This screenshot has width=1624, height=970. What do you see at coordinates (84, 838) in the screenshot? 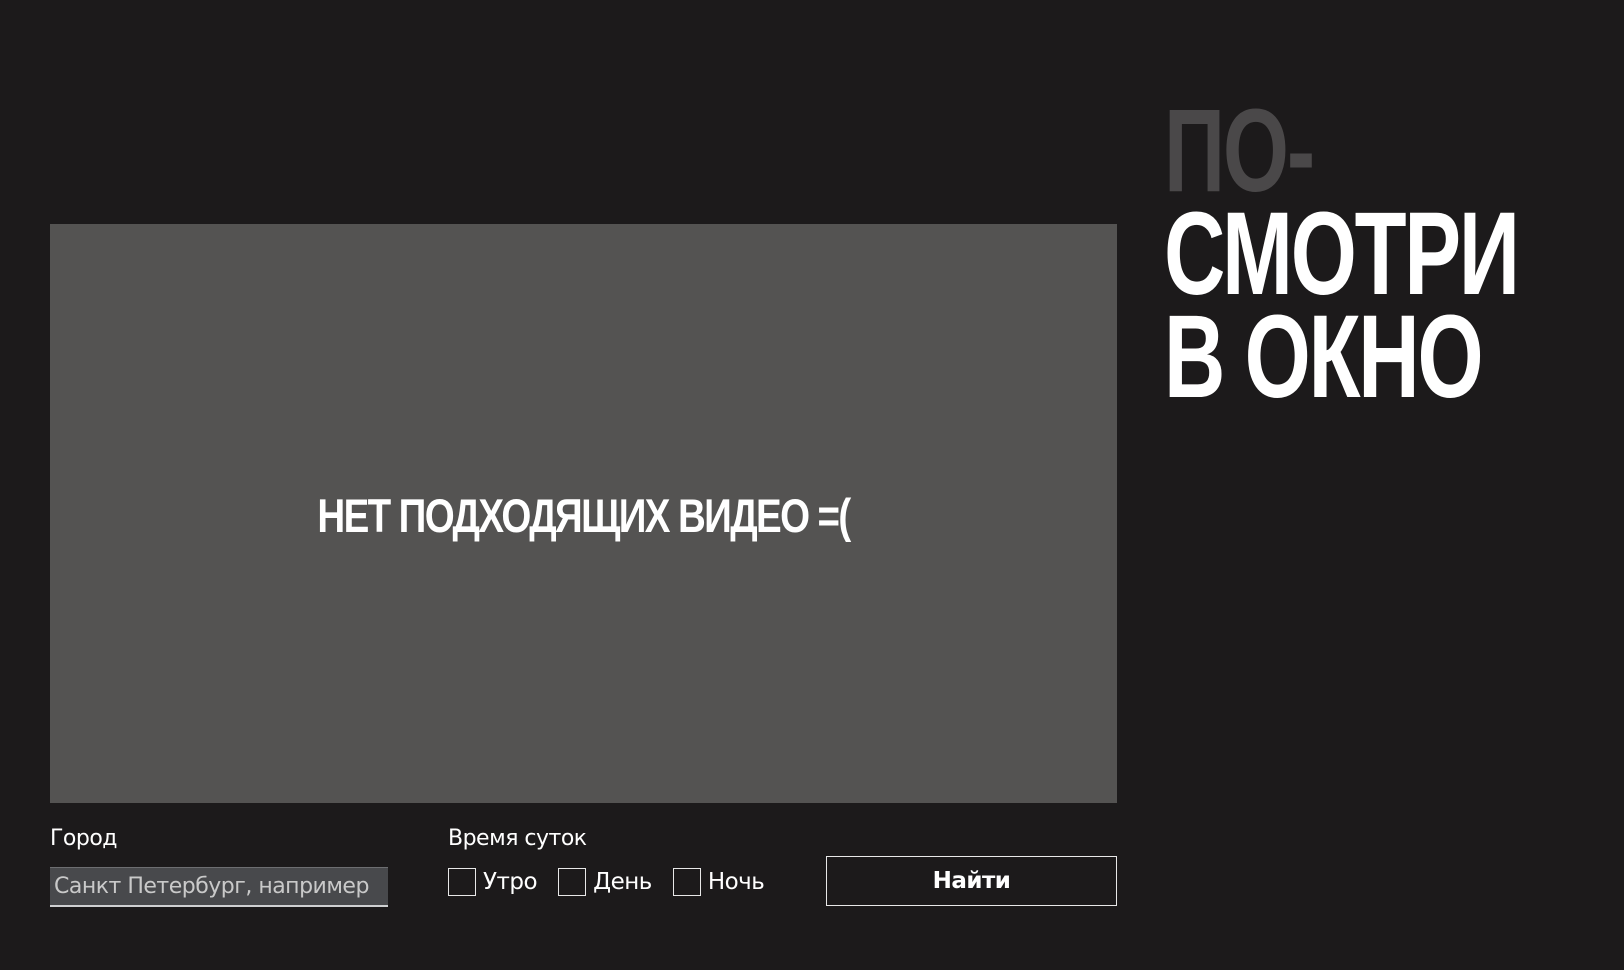
I see `city-label: Город` at bounding box center [84, 838].